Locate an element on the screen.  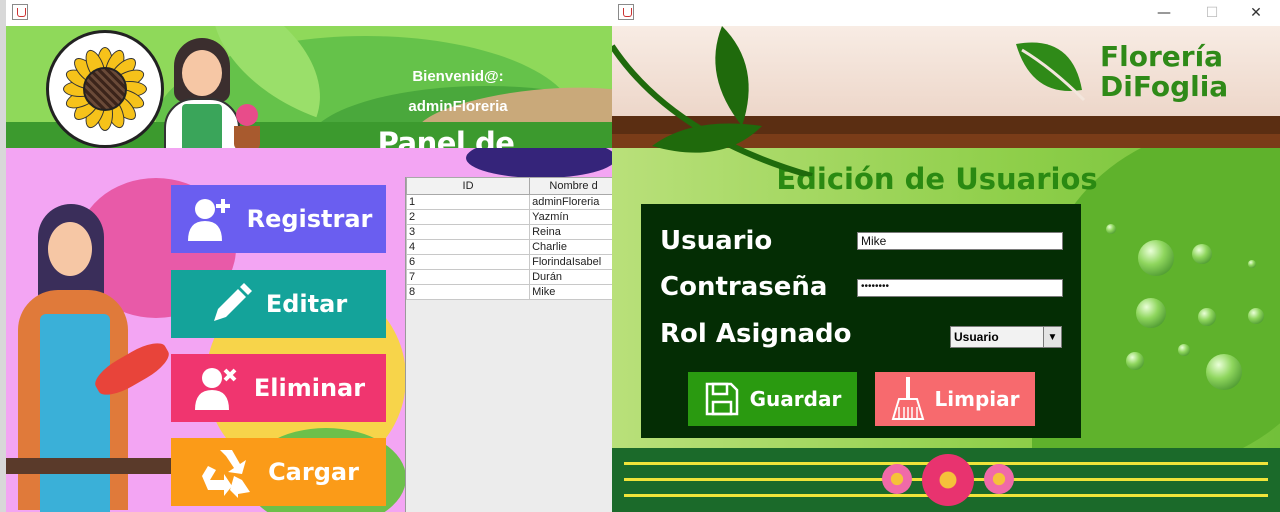
broom-icon is located at coordinates (907, 398).